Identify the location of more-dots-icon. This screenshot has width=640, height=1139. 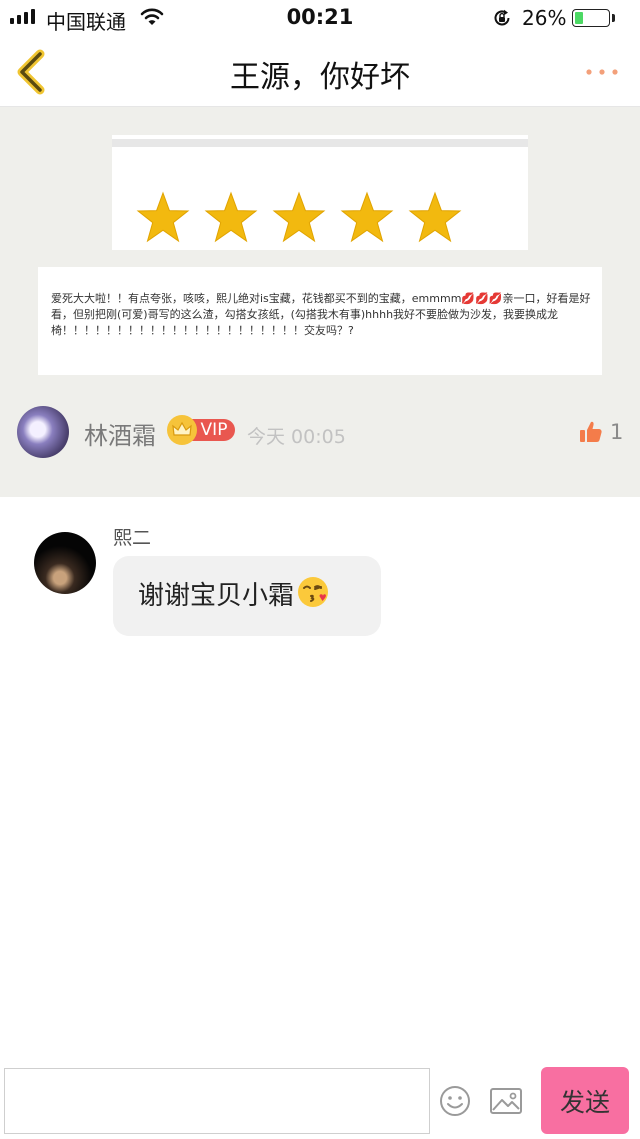
(602, 72).